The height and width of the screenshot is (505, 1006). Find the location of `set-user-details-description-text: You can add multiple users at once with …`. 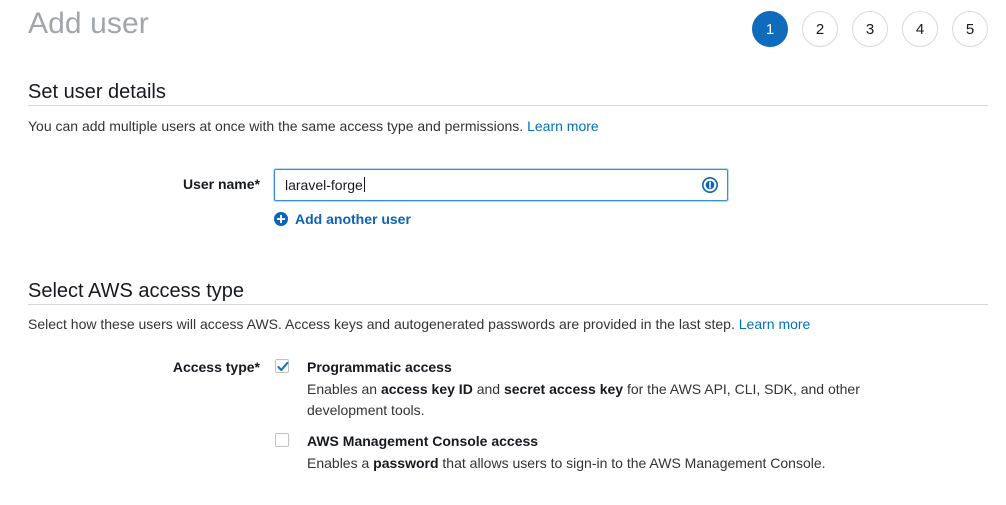

set-user-details-description-text: You can add multiple users at once with … is located at coordinates (276, 126).